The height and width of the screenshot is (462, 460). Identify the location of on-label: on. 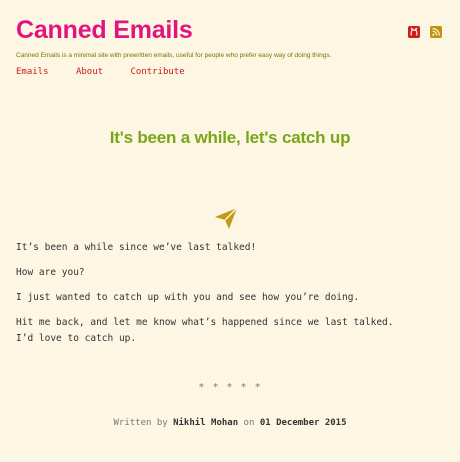
(249, 423).